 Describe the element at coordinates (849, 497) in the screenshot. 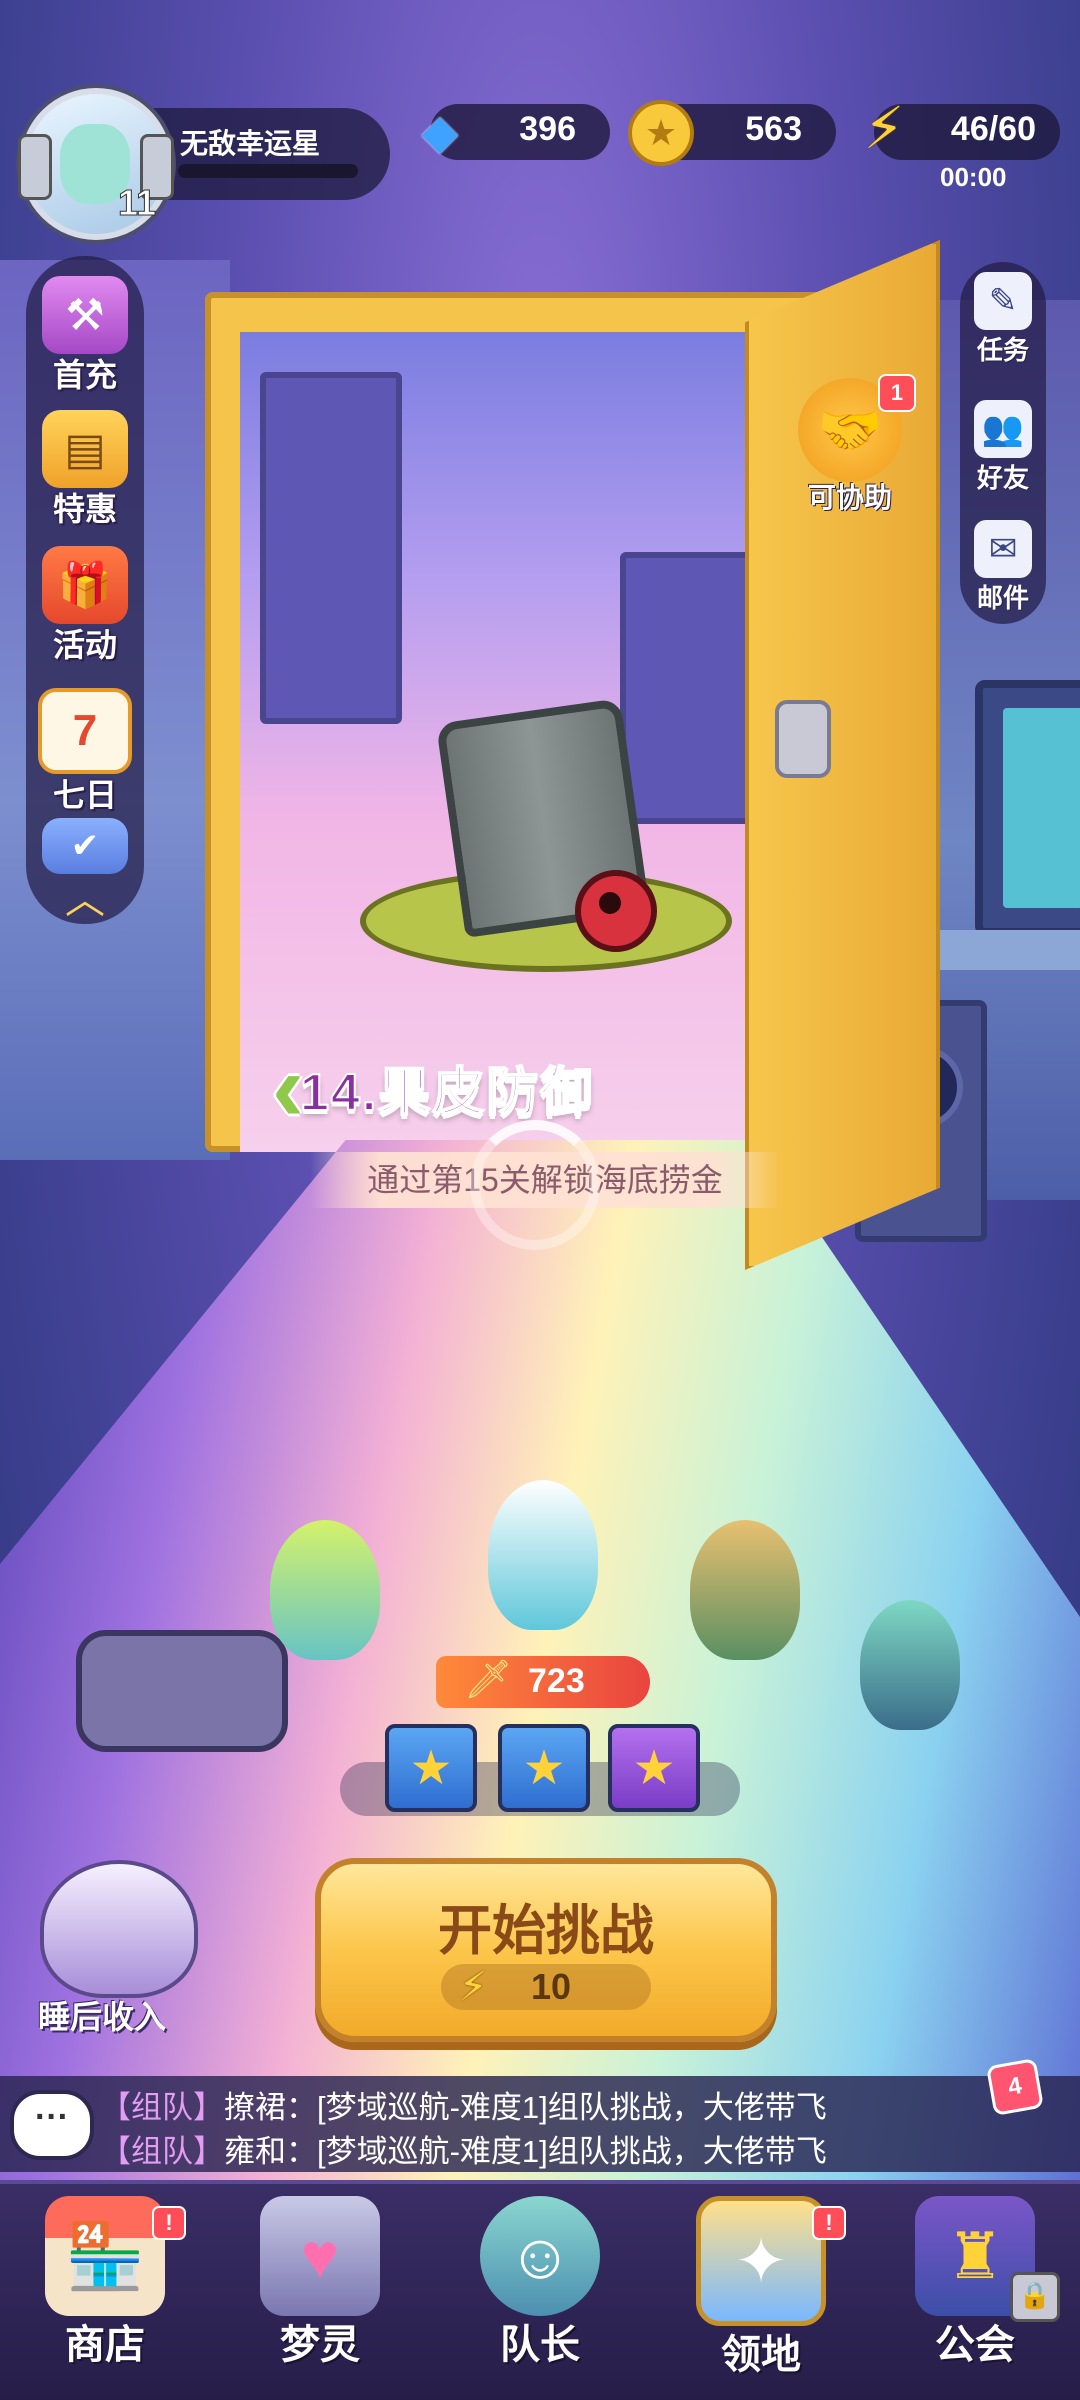

I see `assist-label: 可协助` at that location.